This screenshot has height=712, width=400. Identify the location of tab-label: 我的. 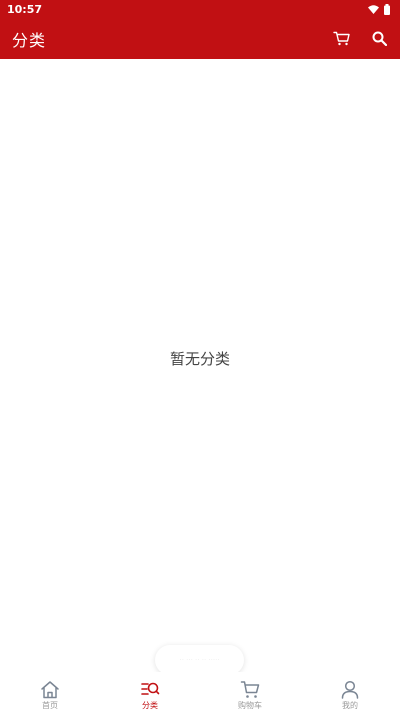
(350, 705).